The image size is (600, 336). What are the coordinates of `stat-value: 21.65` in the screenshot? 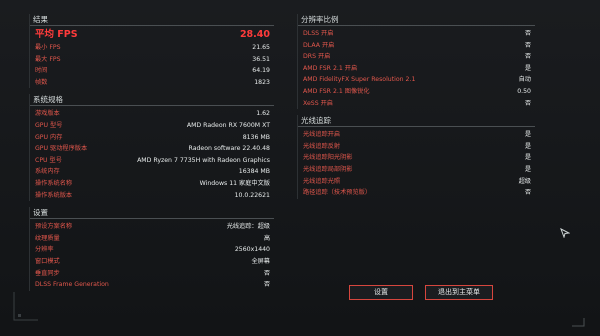 It's located at (261, 47).